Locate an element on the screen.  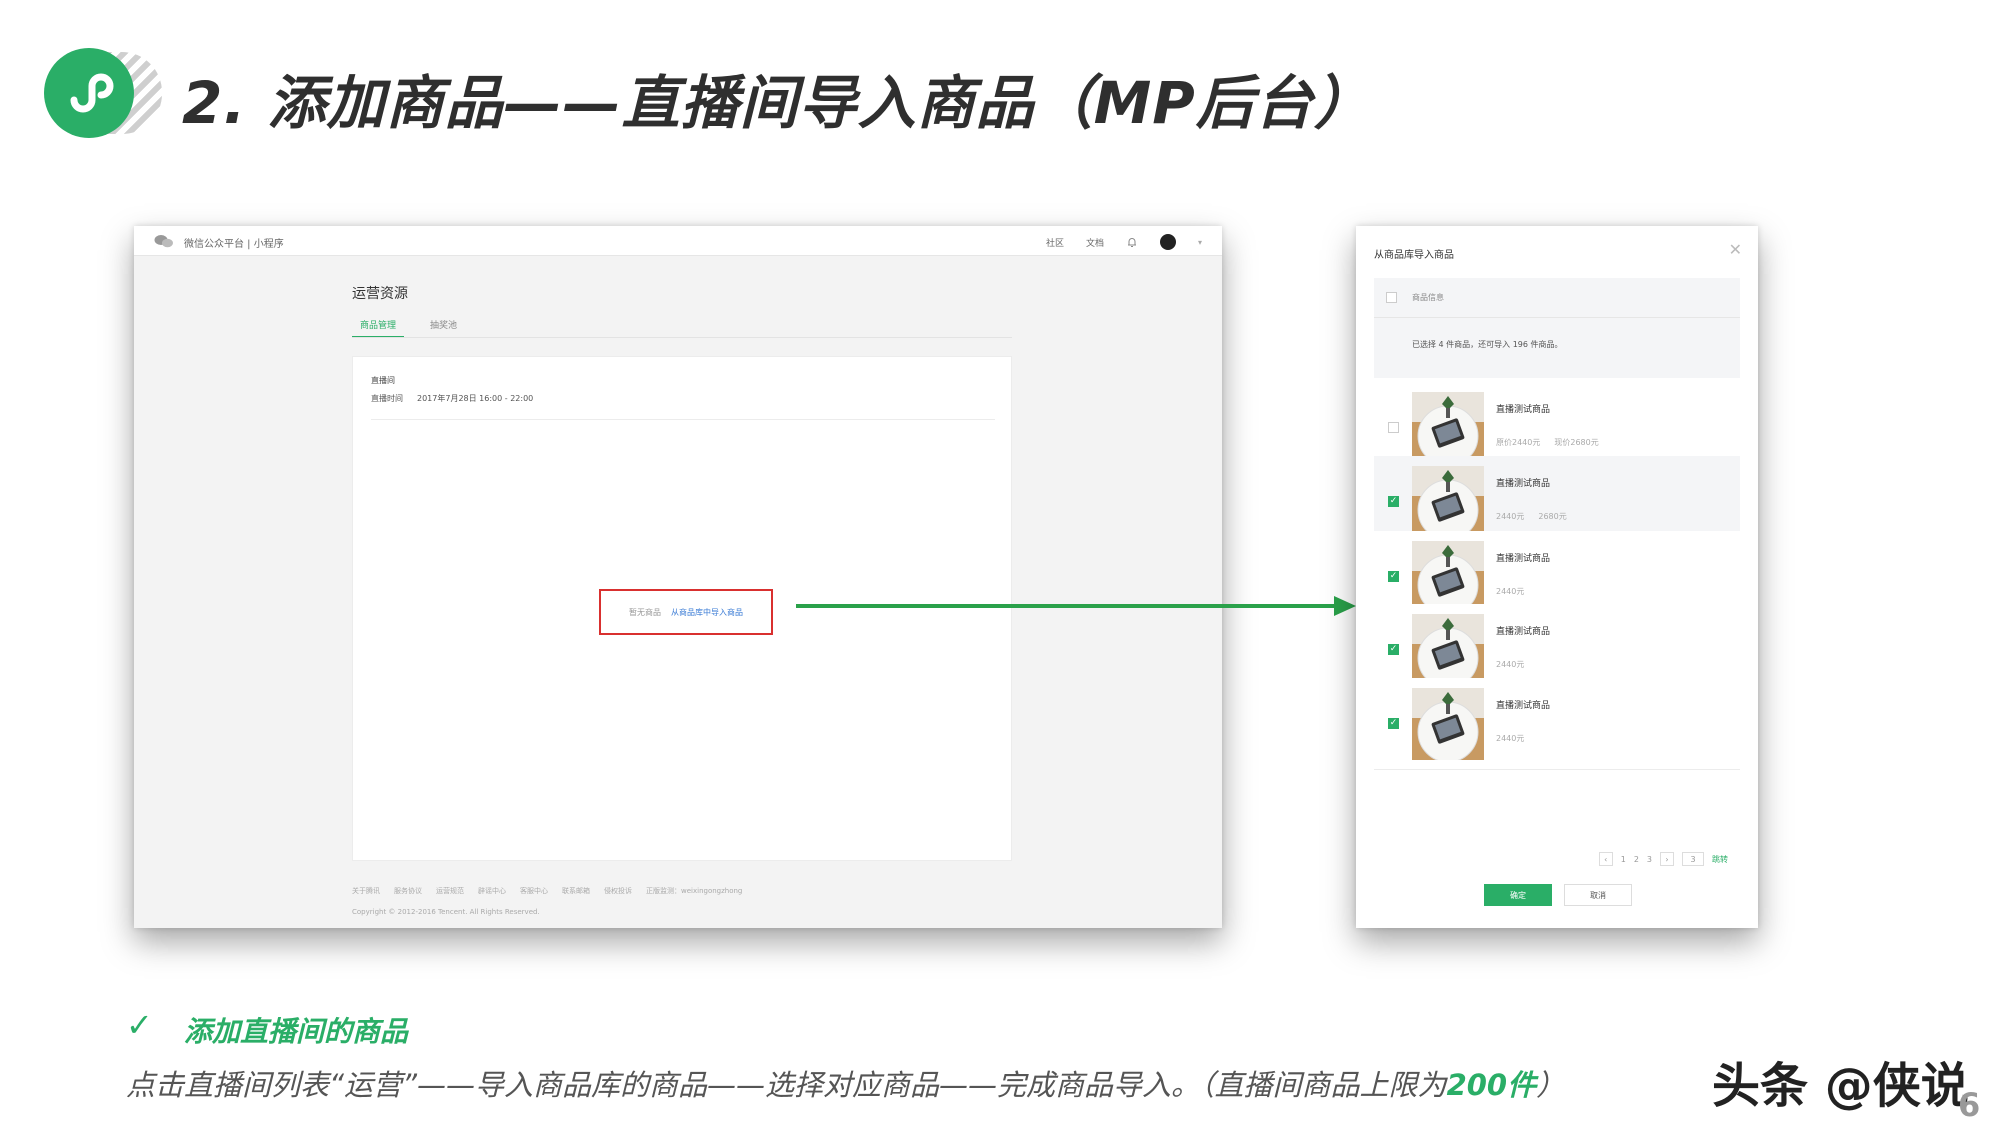
product-price: 2440元 2680元 is located at coordinates (1531, 516).